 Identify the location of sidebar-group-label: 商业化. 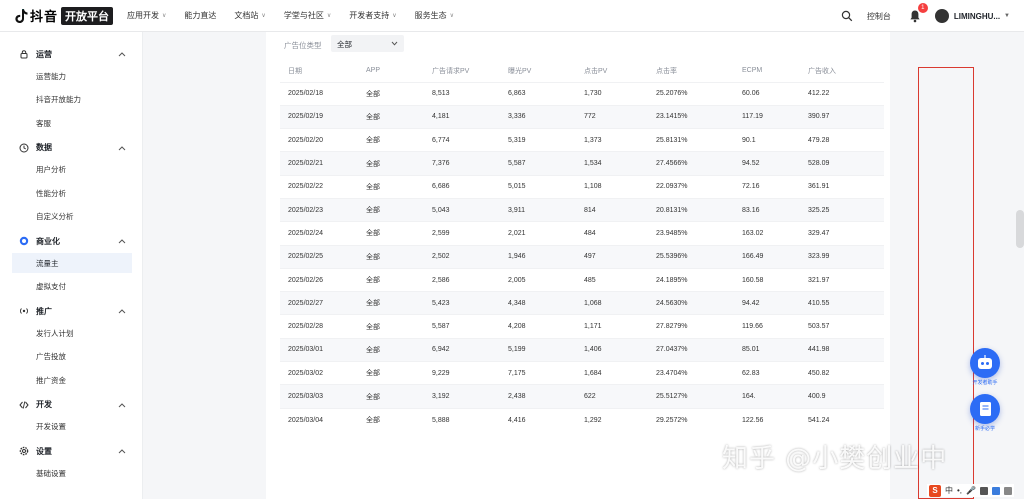
(48, 241).